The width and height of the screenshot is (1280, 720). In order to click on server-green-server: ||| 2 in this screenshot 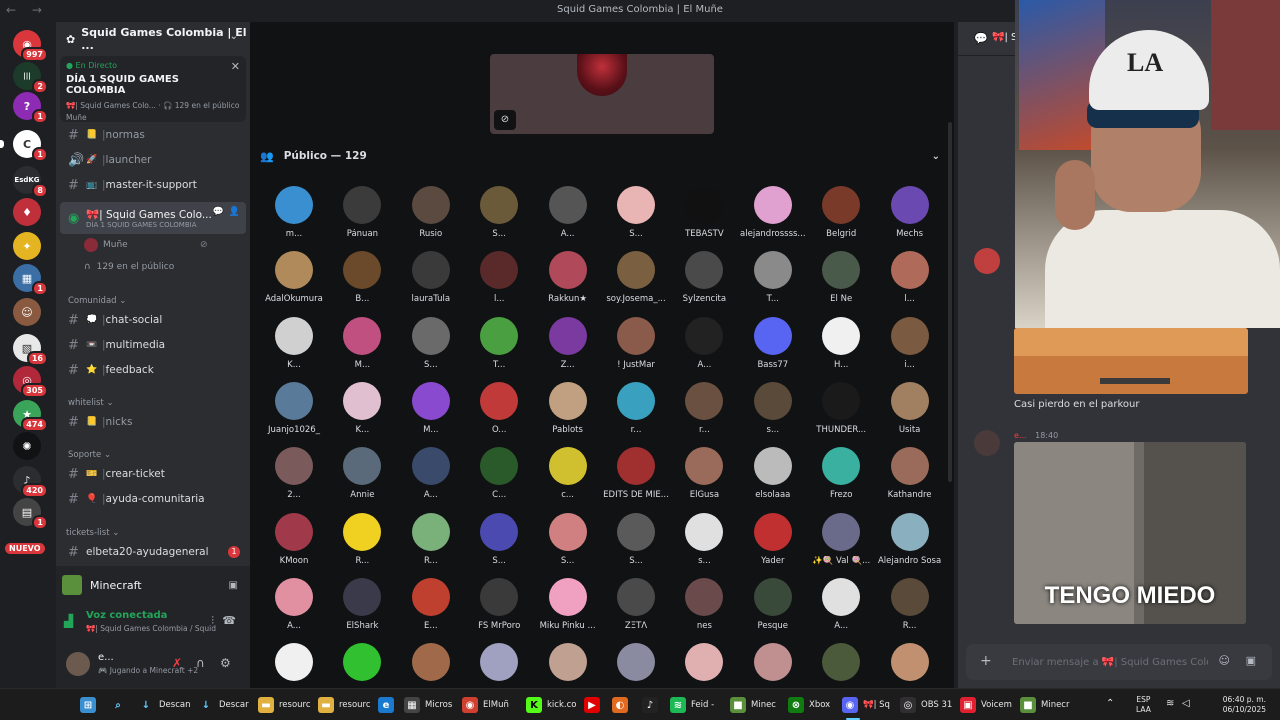, I will do `click(30, 78)`.